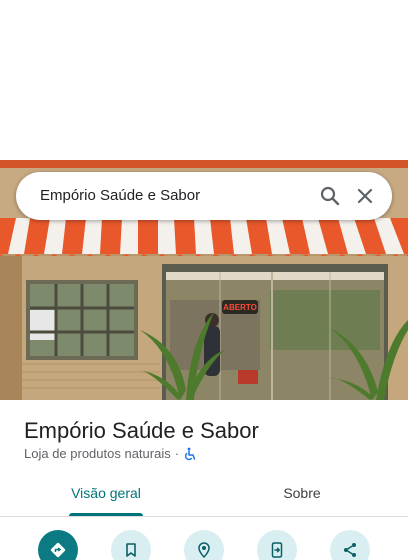 Image resolution: width=408 pixels, height=560 pixels. I want to click on directions-icon, so click(58, 550).